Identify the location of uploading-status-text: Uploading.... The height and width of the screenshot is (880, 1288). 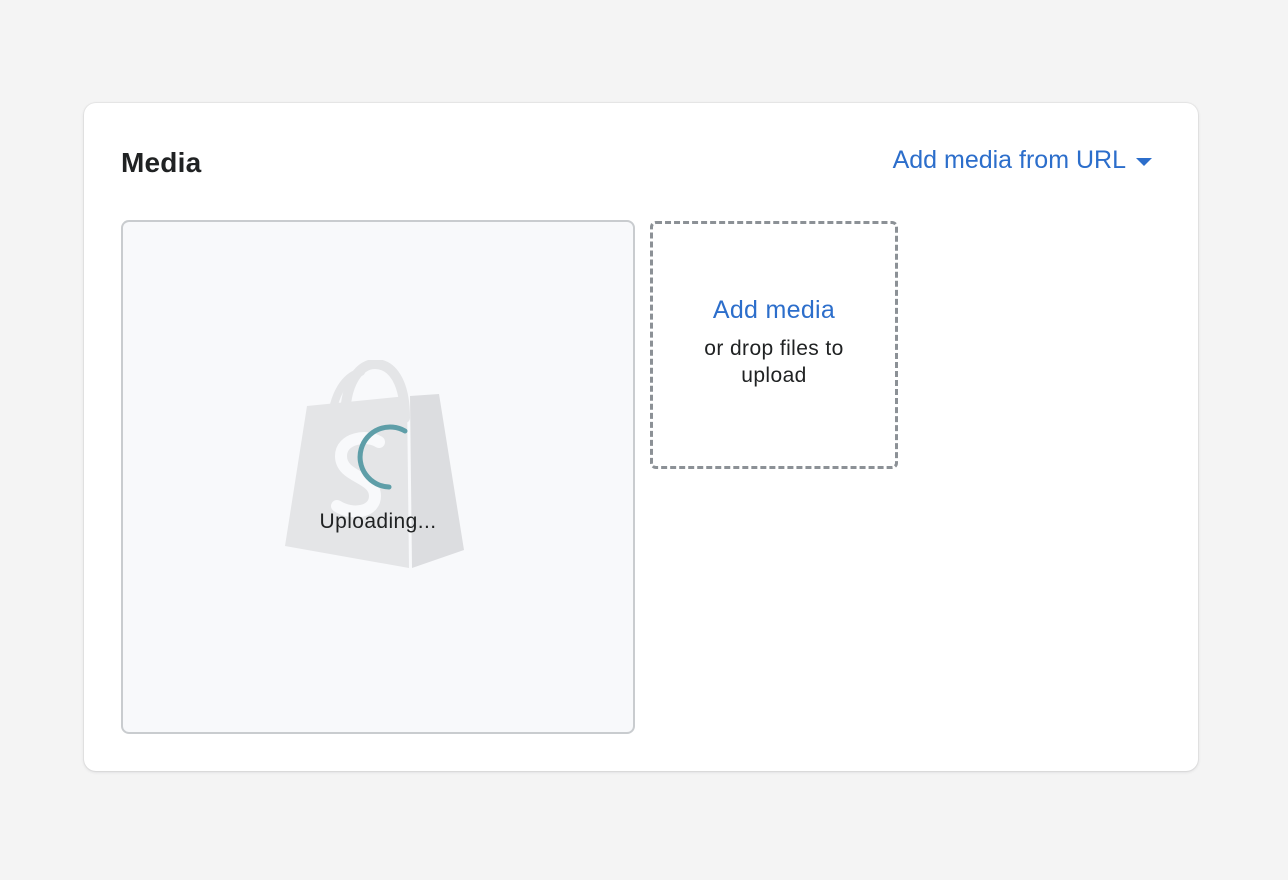
(378, 521).